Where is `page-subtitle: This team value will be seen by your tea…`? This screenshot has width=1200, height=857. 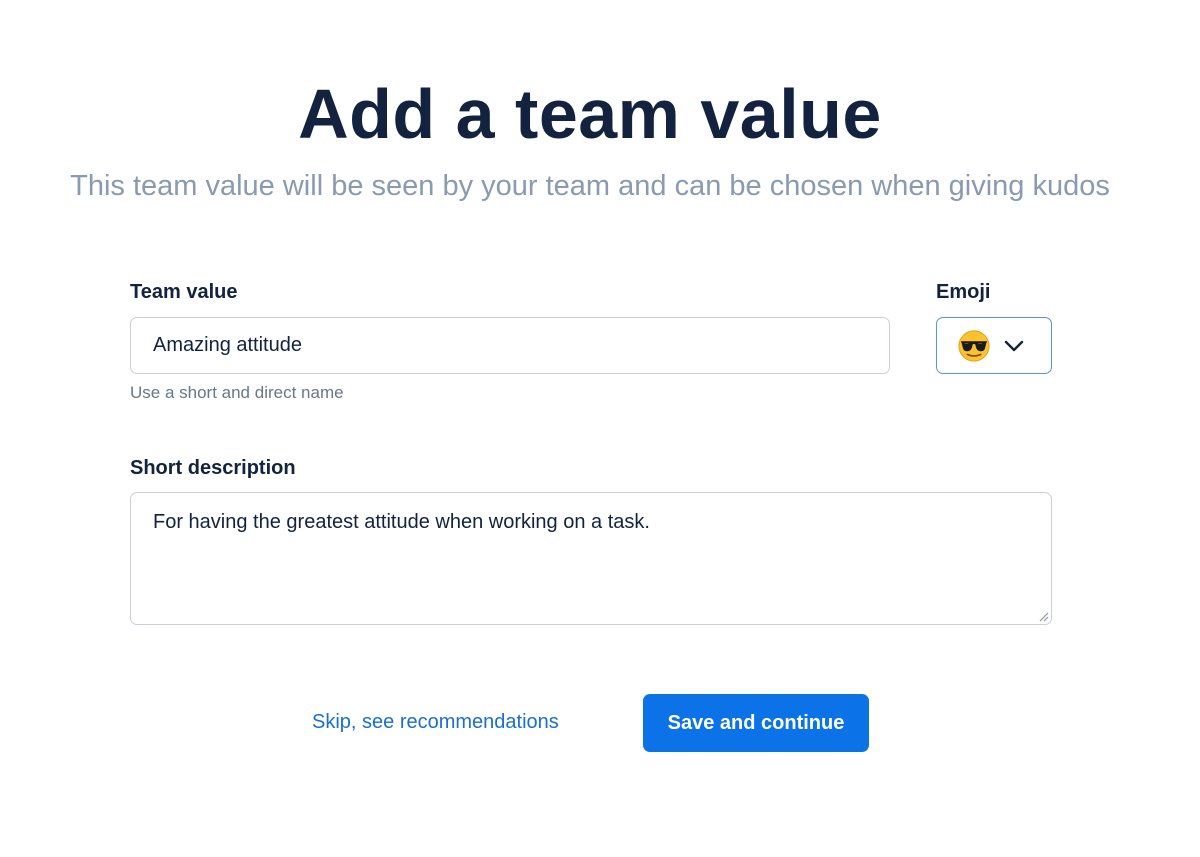 page-subtitle: This team value will be seen by your tea… is located at coordinates (590, 186).